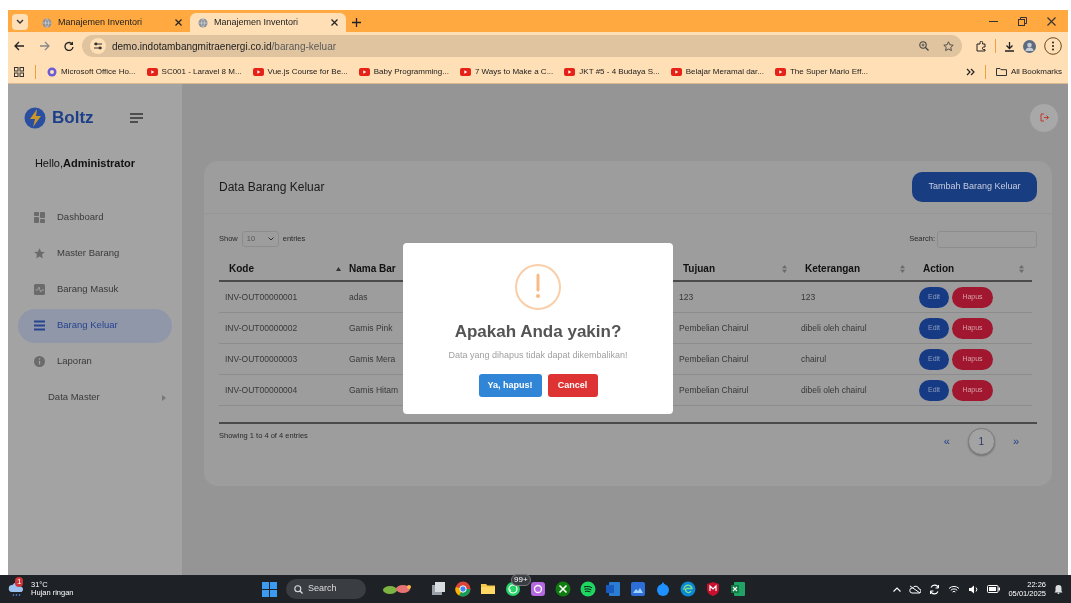 This screenshot has height=603, width=1071. Describe the element at coordinates (915, 589) in the screenshot. I see `cloud-off-icon` at that location.